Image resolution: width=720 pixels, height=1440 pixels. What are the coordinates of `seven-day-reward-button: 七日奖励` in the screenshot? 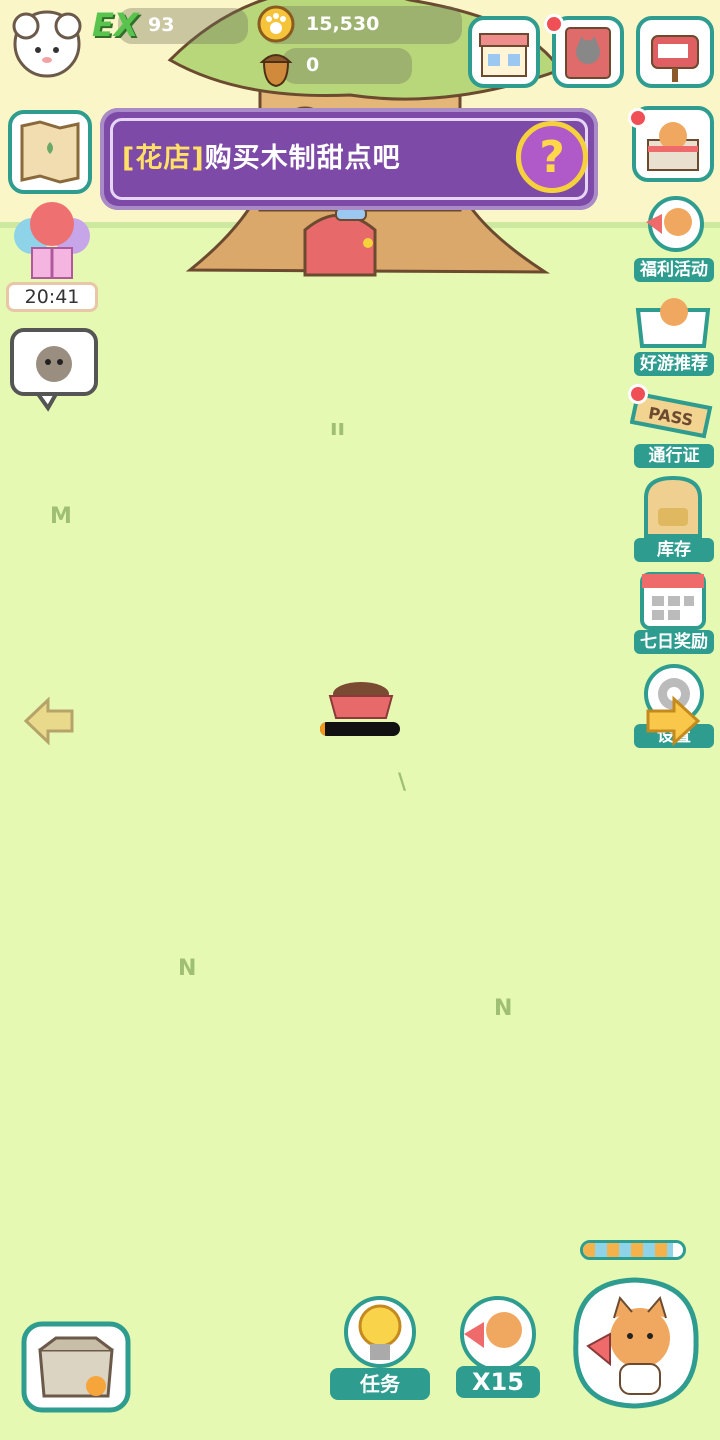 It's located at (673, 611).